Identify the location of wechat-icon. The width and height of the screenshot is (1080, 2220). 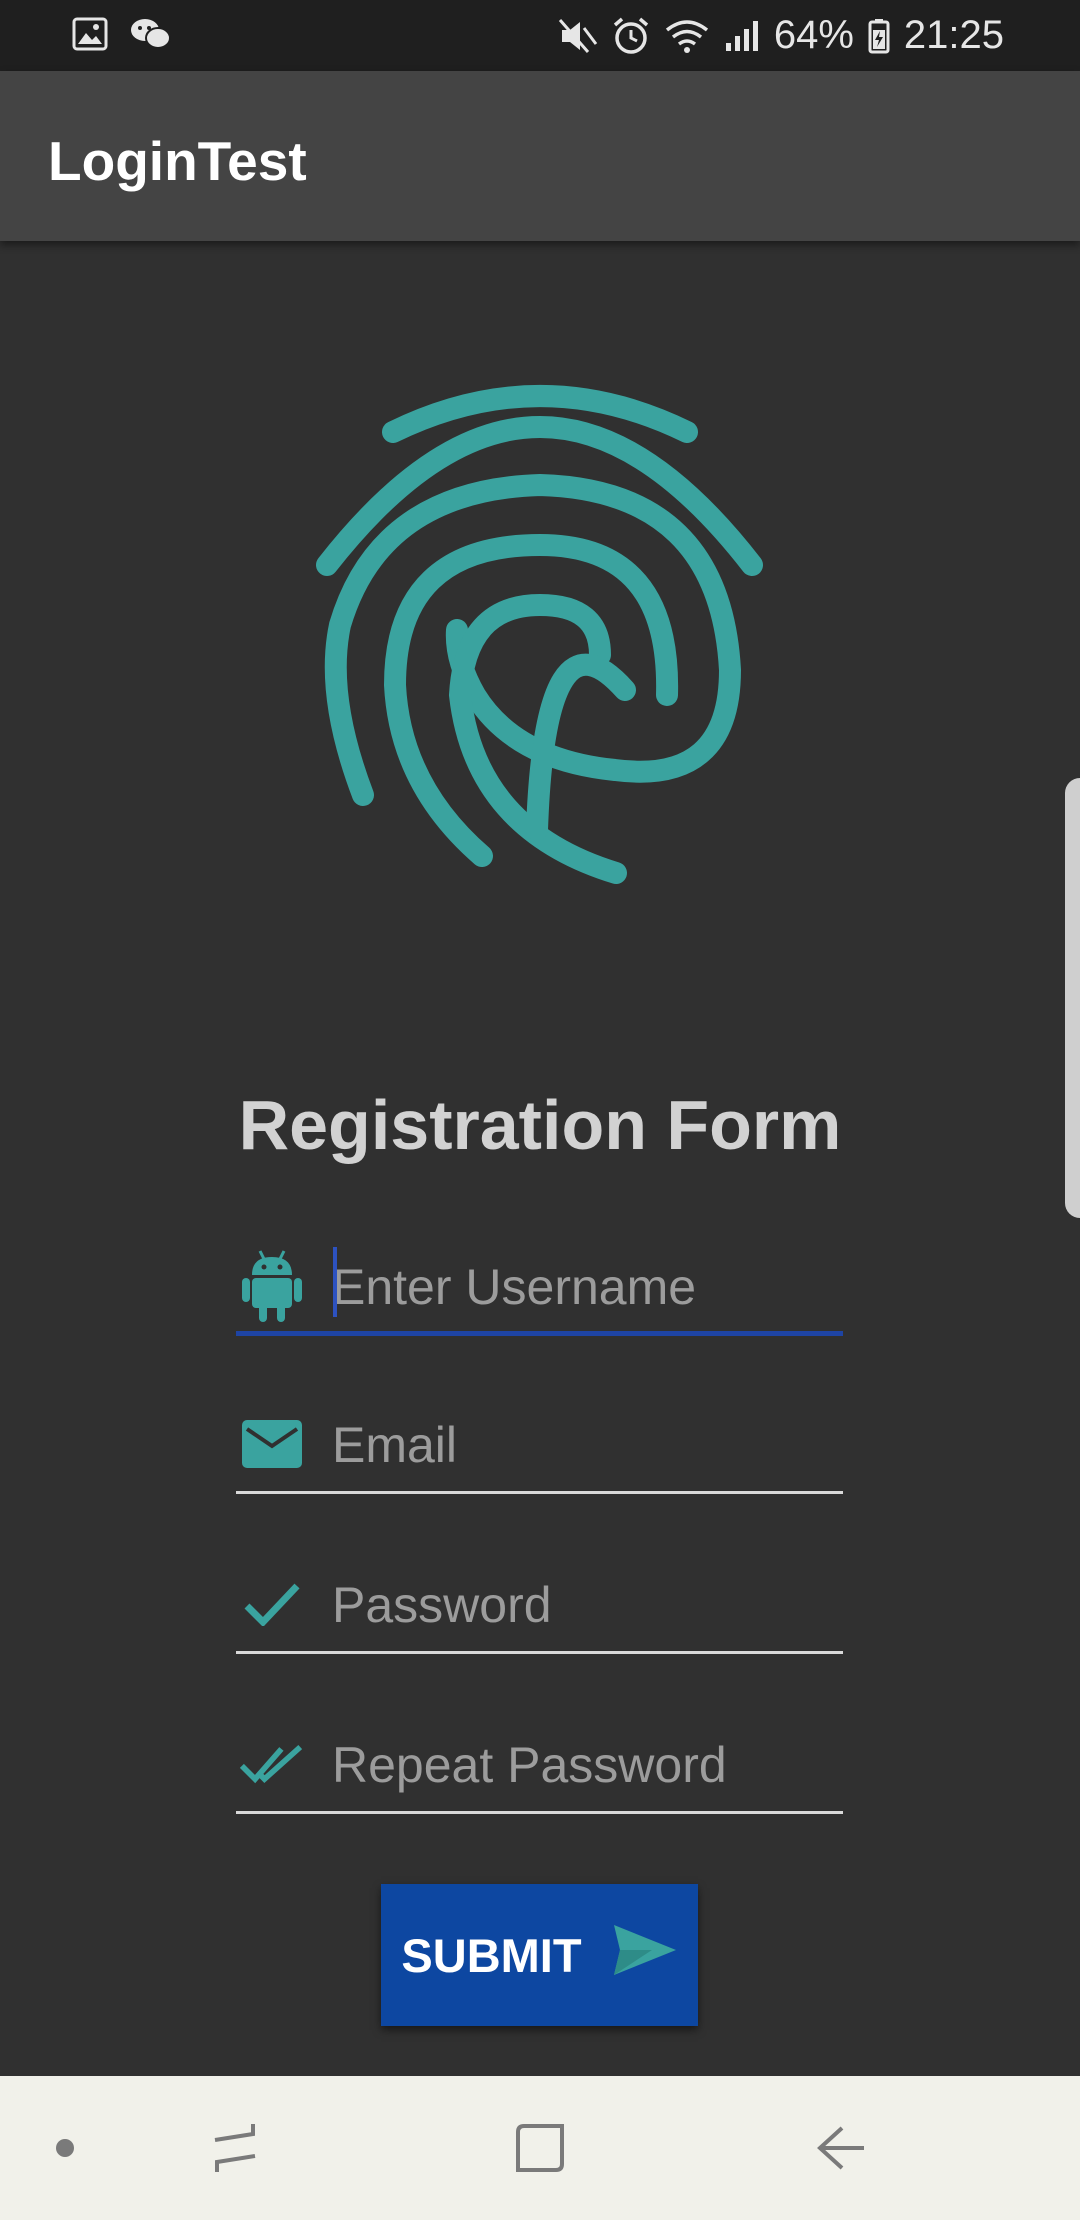
(151, 36).